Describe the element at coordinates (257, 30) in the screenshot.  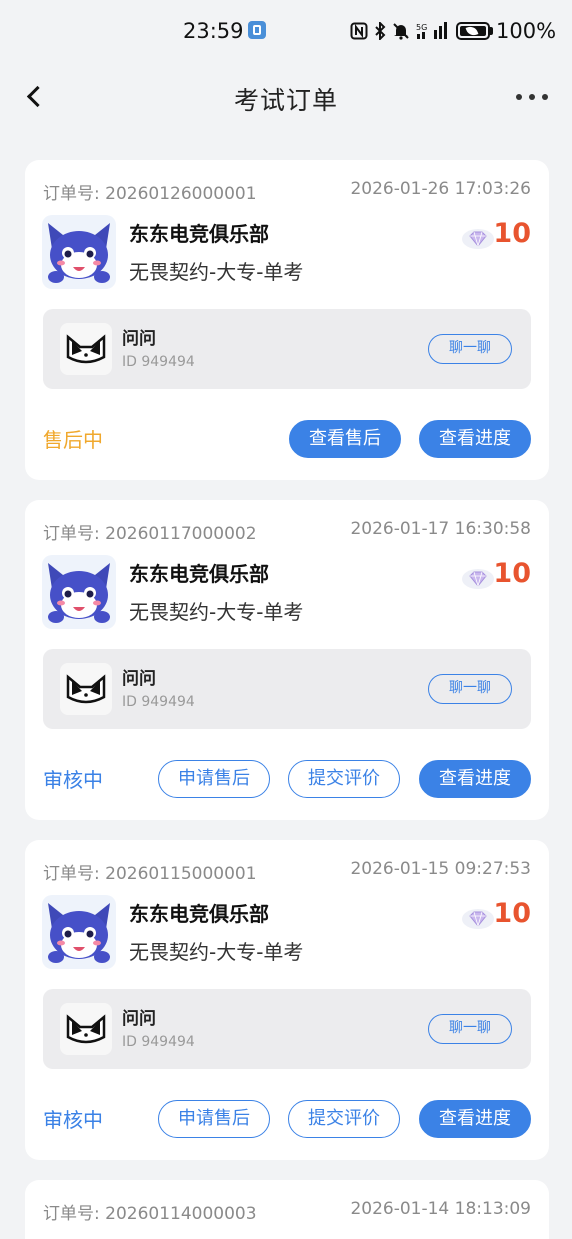
I see `app-notification-icon` at that location.